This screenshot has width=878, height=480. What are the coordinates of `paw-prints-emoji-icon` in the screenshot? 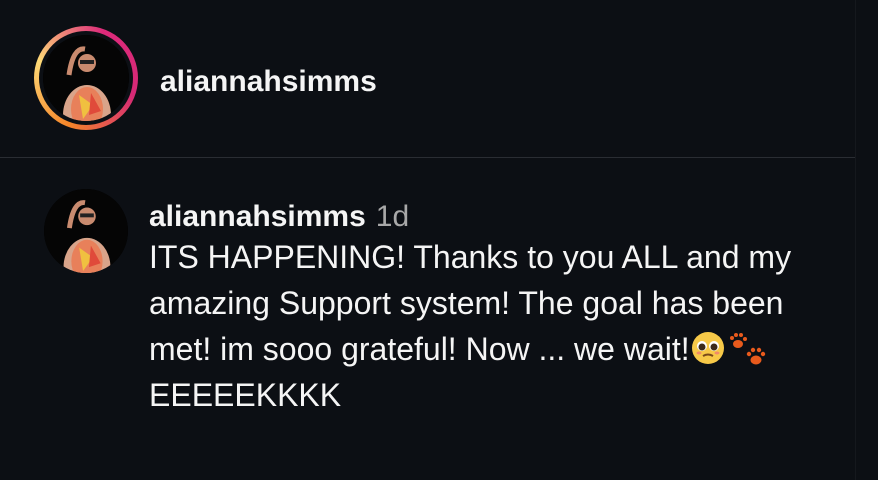 It's located at (747, 349).